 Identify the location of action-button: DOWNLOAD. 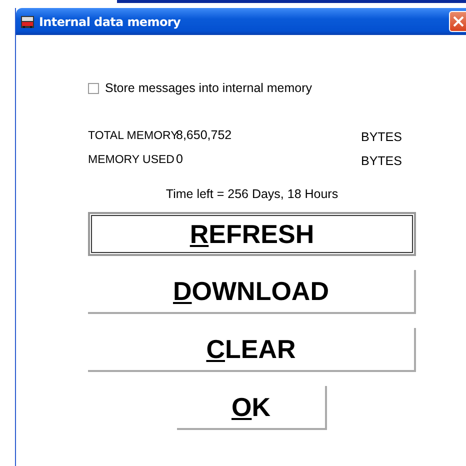
(252, 292).